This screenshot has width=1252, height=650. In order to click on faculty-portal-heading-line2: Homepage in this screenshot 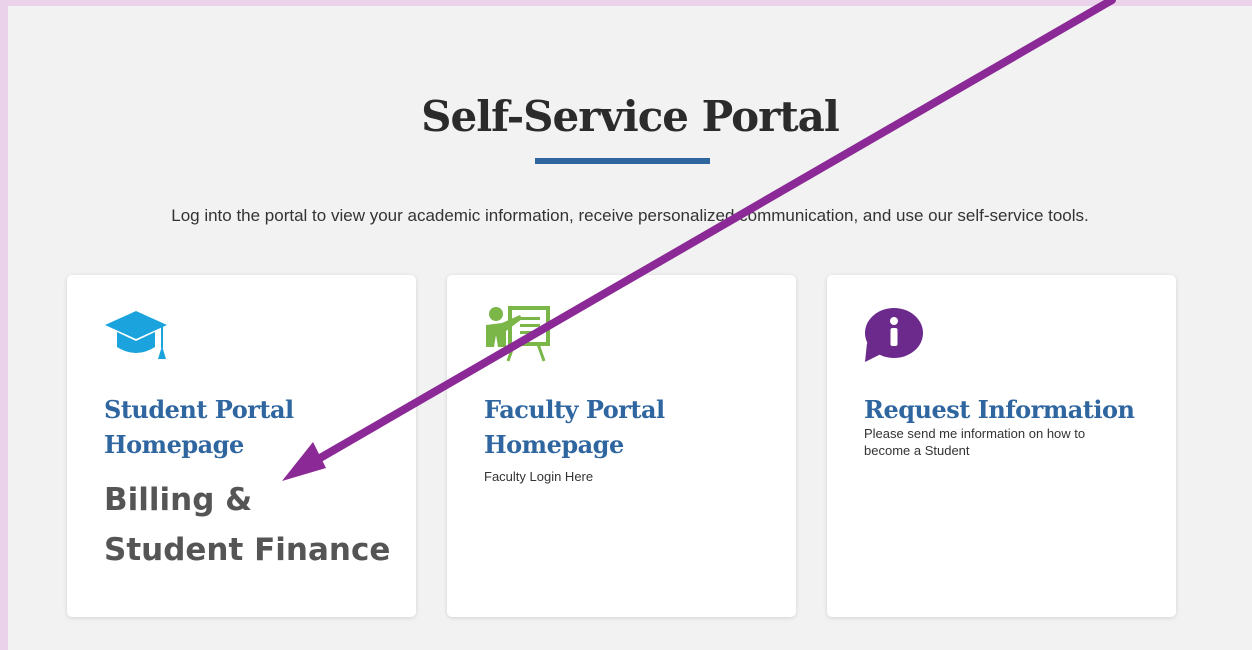, I will do `click(554, 444)`.